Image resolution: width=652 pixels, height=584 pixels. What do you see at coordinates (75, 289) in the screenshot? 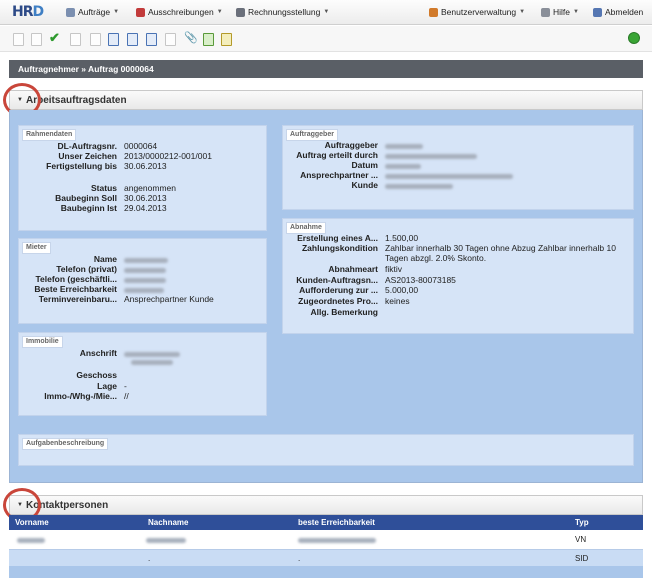
I see `field-label: Beste Erreichbarkeit` at bounding box center [75, 289].